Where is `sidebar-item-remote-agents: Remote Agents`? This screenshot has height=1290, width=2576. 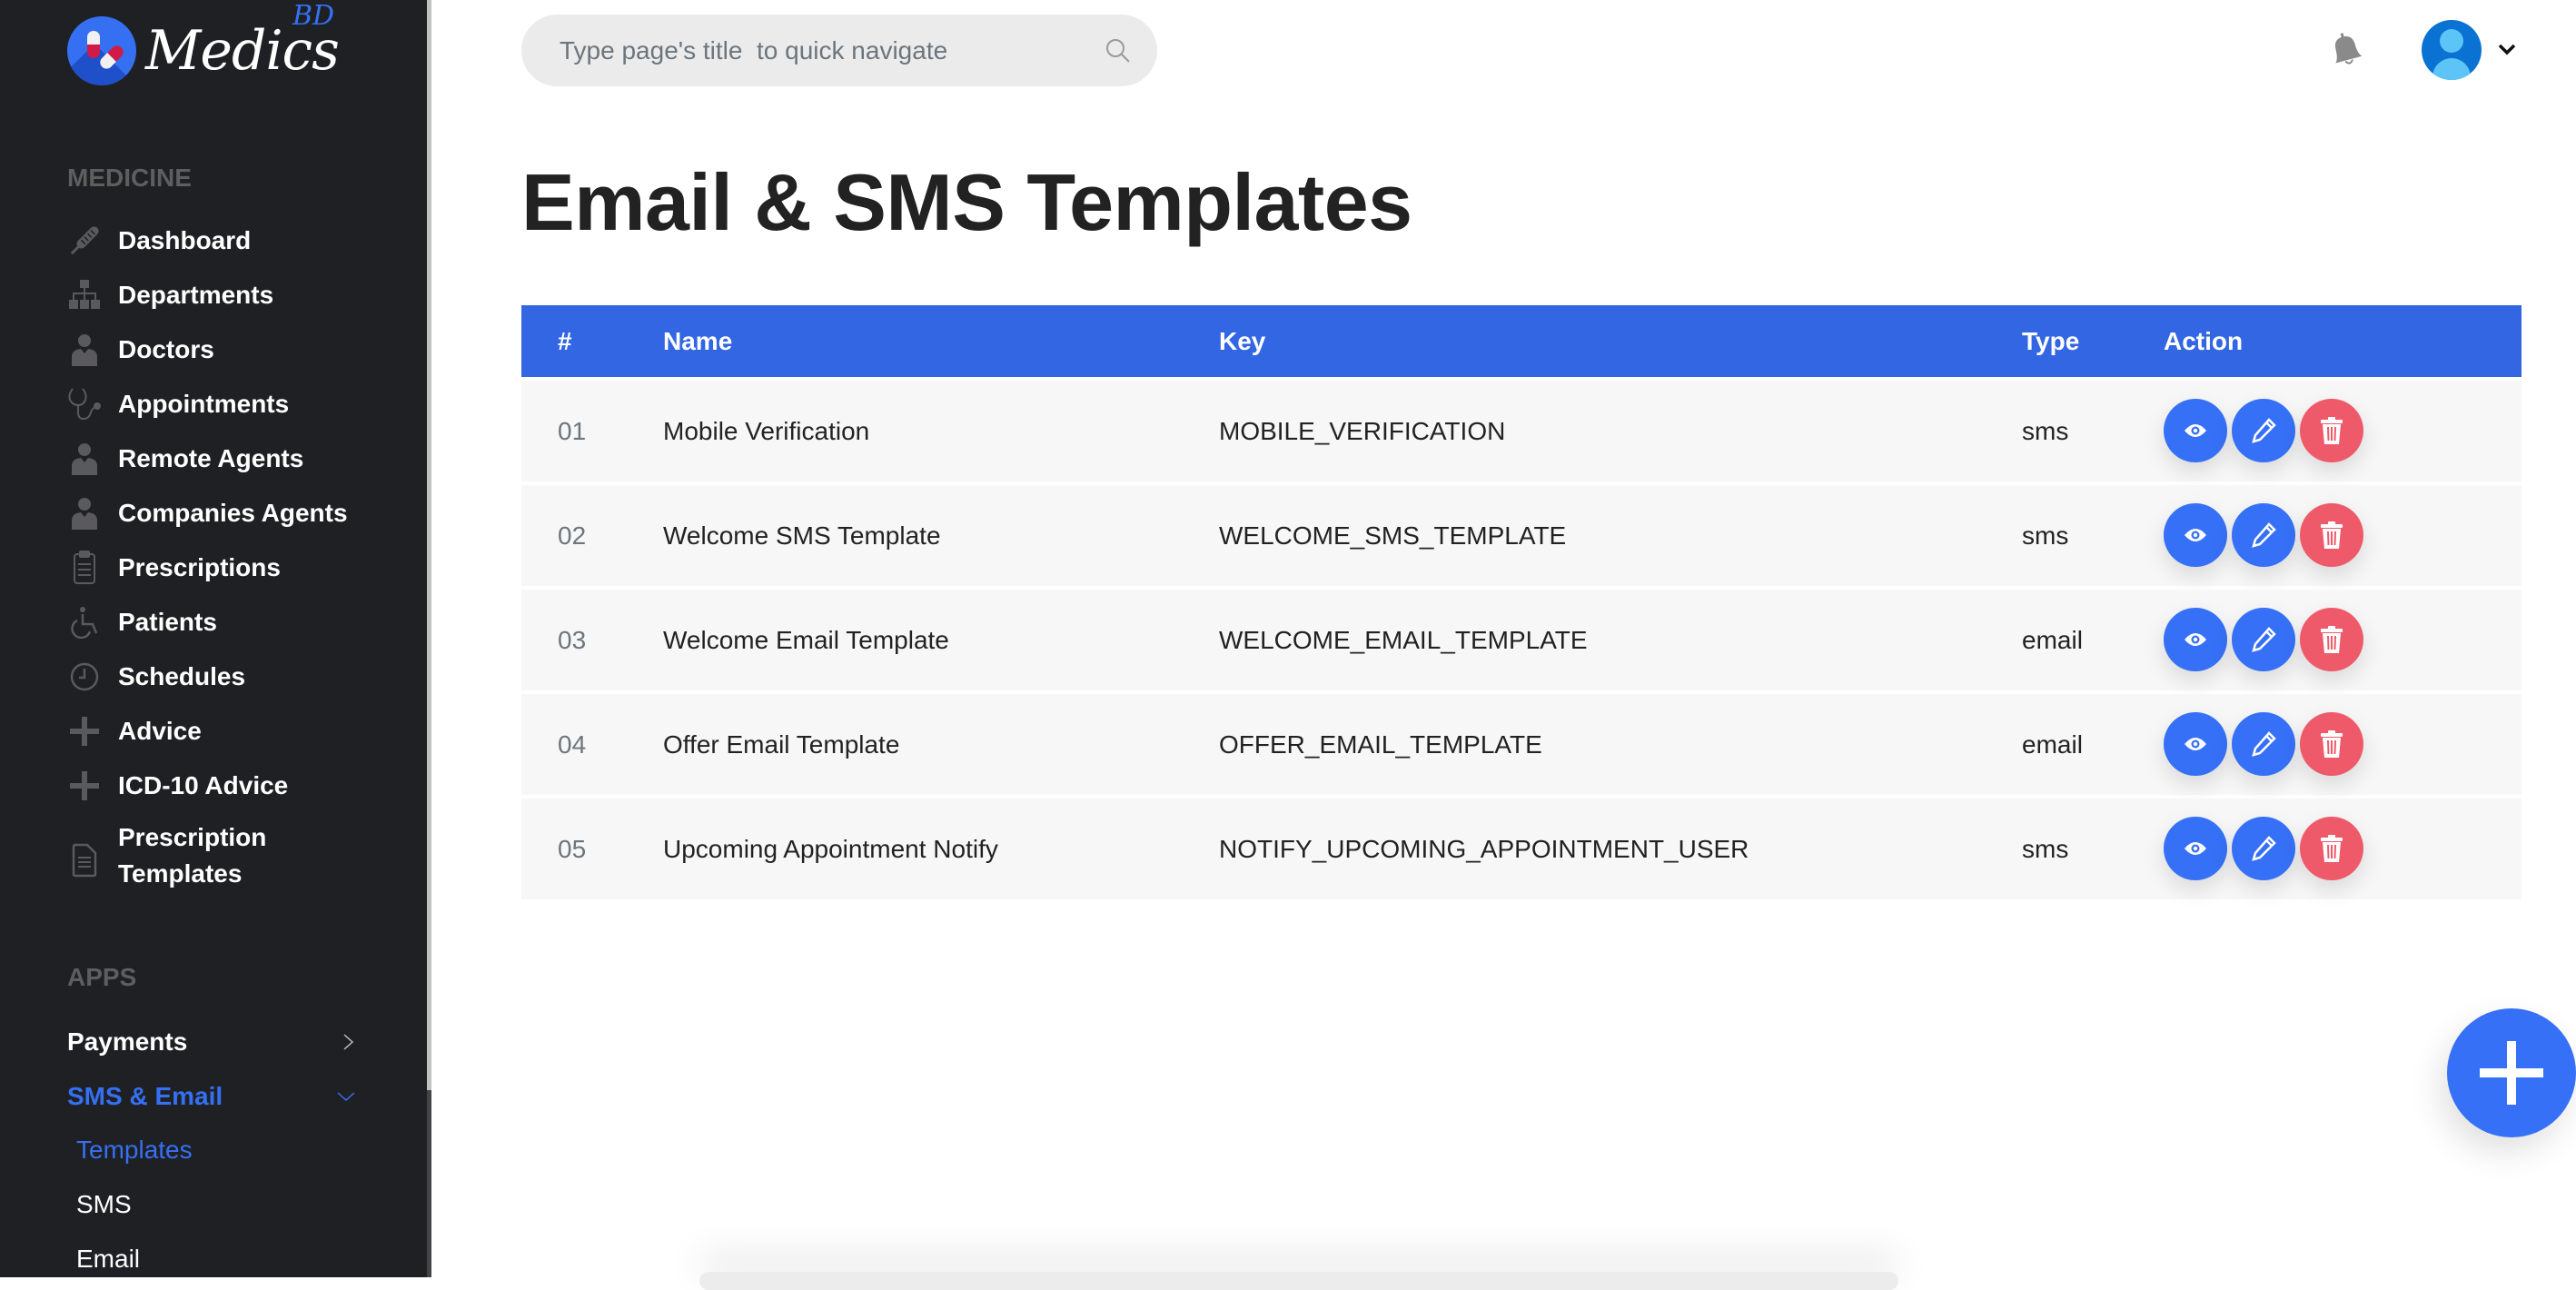 sidebar-item-remote-agents: Remote Agents is located at coordinates (185, 458).